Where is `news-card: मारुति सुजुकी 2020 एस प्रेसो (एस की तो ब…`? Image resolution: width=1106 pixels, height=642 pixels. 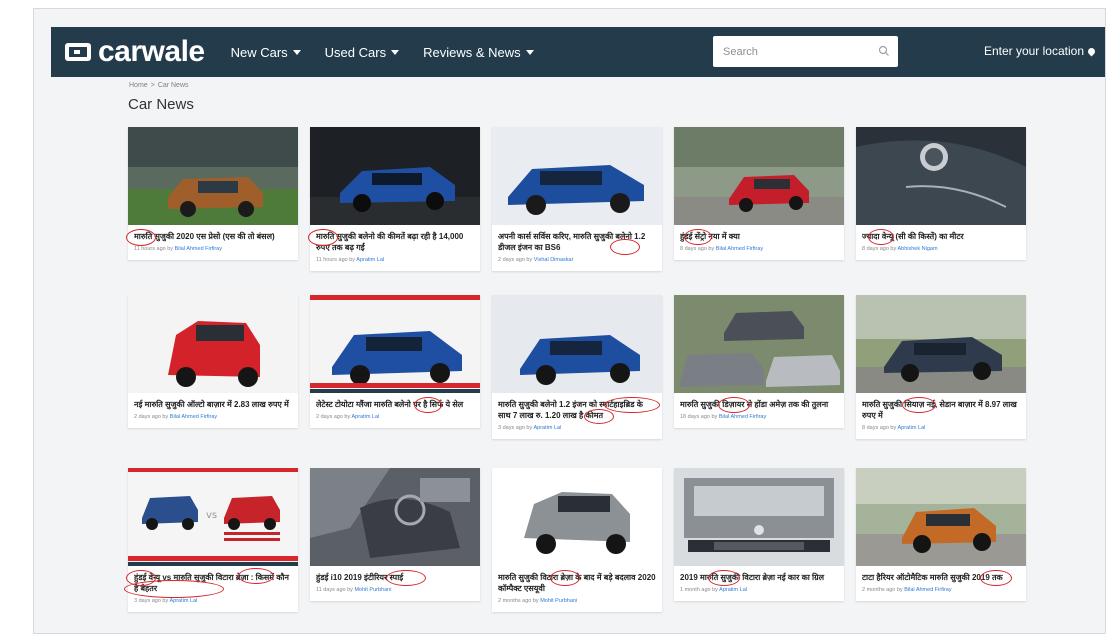 news-card: मारुति सुजुकी 2020 एस प्रेसो (एस की तो ब… is located at coordinates (212, 193).